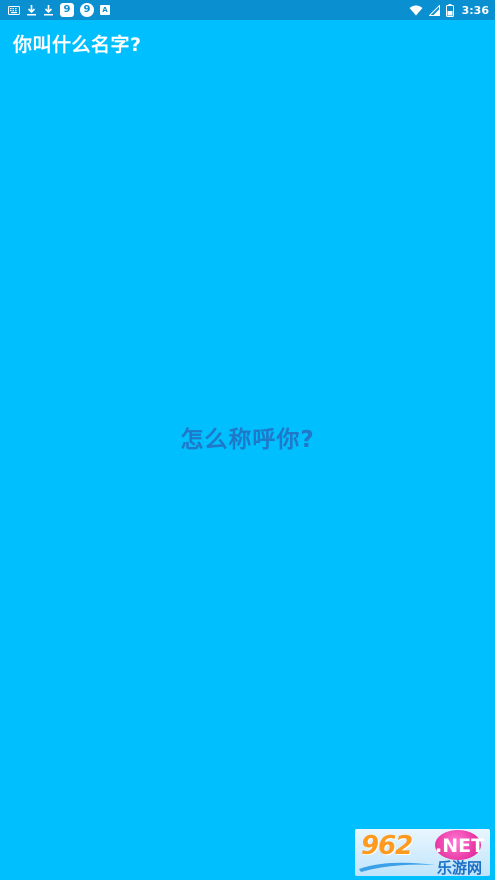  Describe the element at coordinates (475, 10) in the screenshot. I see `status-time: 3:36` at that location.